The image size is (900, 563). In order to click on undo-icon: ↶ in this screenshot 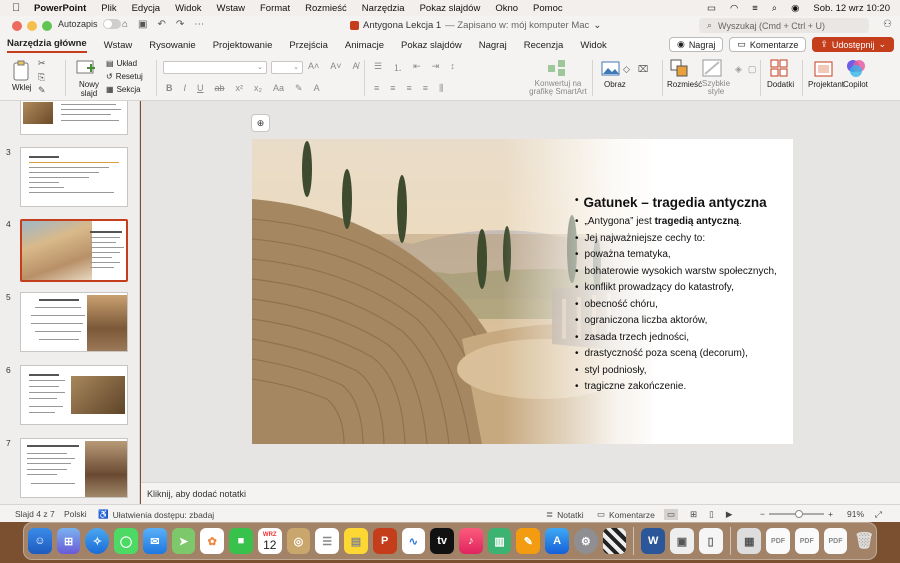, I will do `click(162, 24)`.